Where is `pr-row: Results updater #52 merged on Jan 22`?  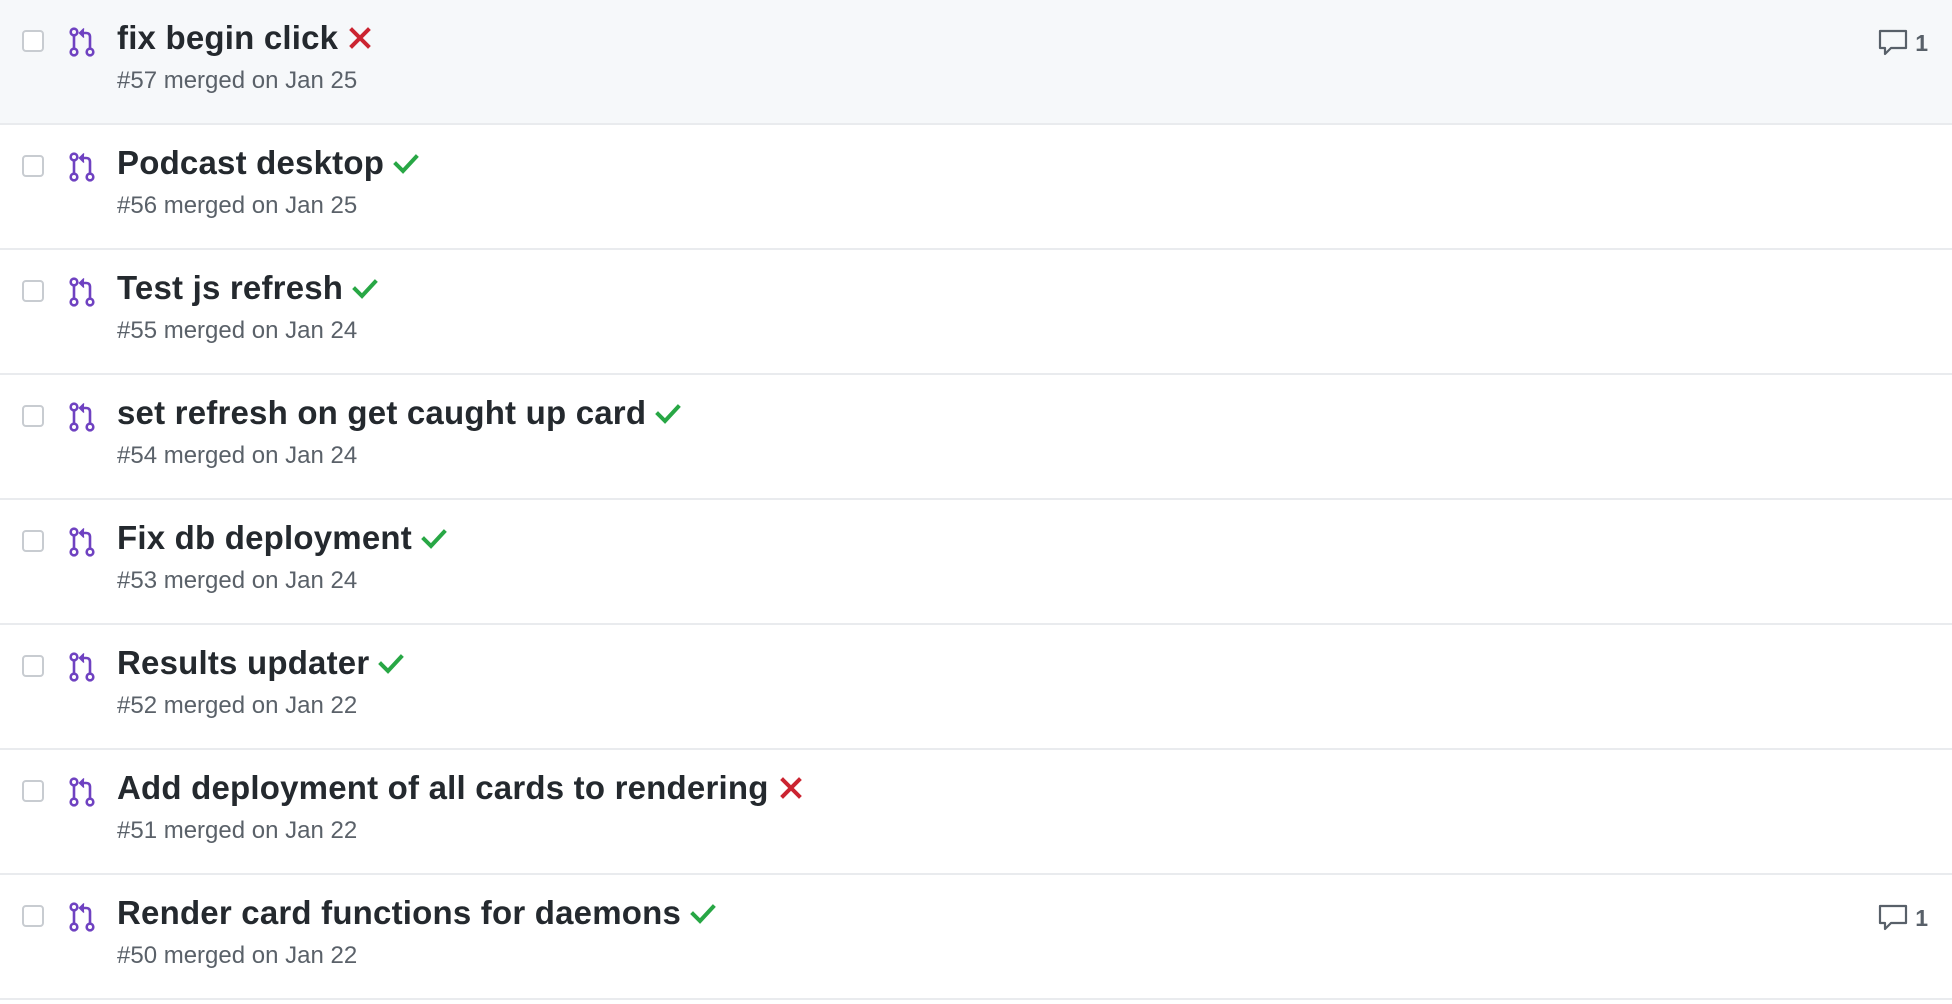 pr-row: Results updater #52 merged on Jan 22 is located at coordinates (976, 687).